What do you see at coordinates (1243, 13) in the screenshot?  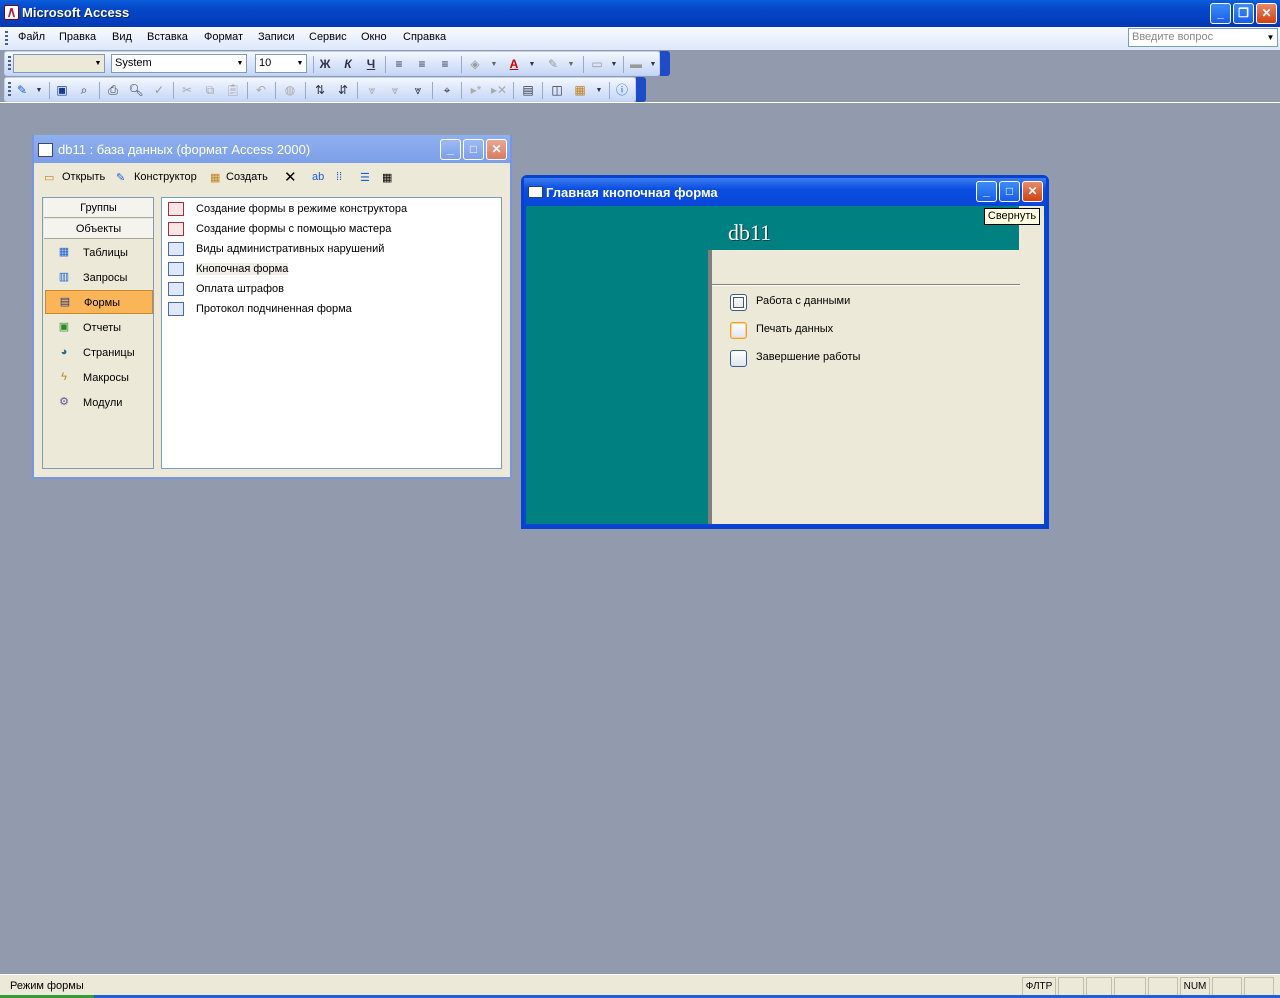 I see `restore-button: ❐` at bounding box center [1243, 13].